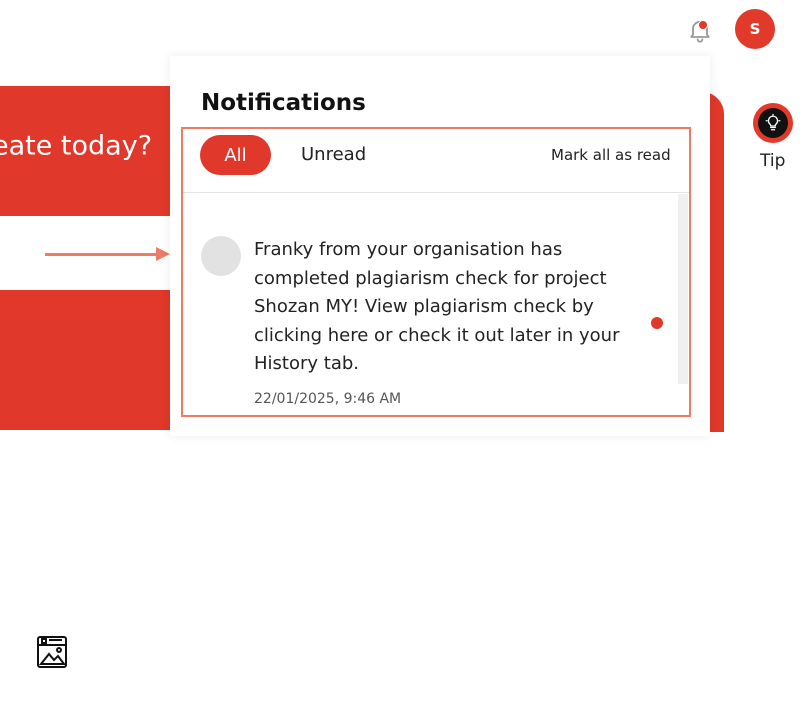 Image resolution: width=804 pixels, height=723 pixels. I want to click on notification-bell-button, so click(700, 30).